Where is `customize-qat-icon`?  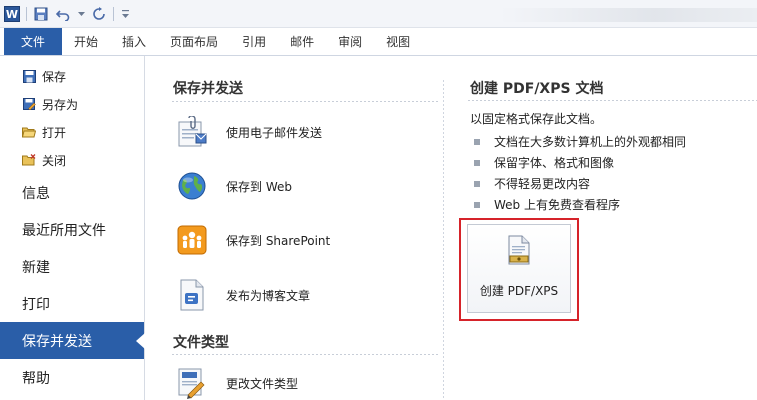
customize-qat-icon is located at coordinates (125, 14).